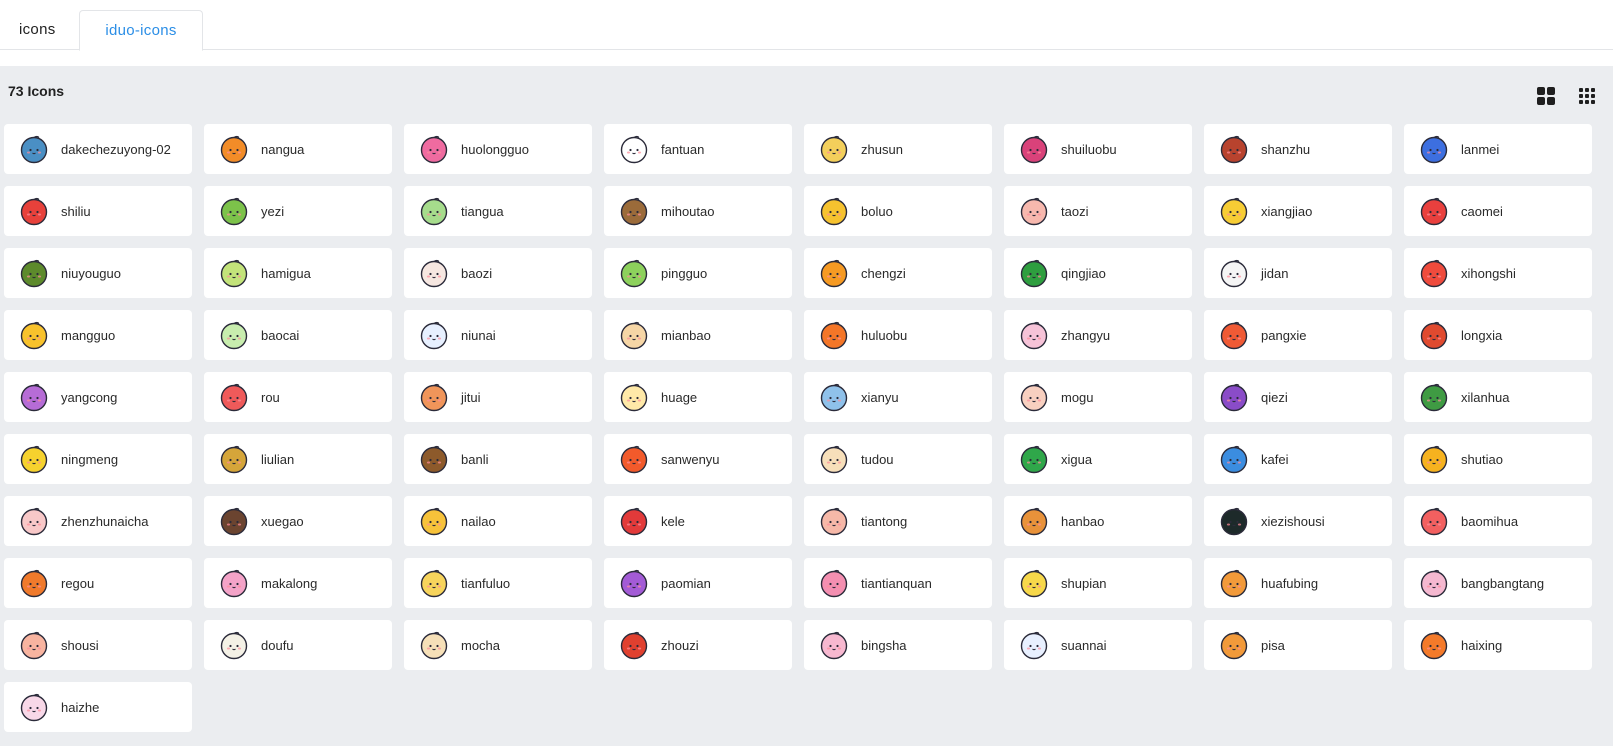 This screenshot has height=746, width=1613. Describe the element at coordinates (834, 459) in the screenshot. I see `tudou-icon` at that location.